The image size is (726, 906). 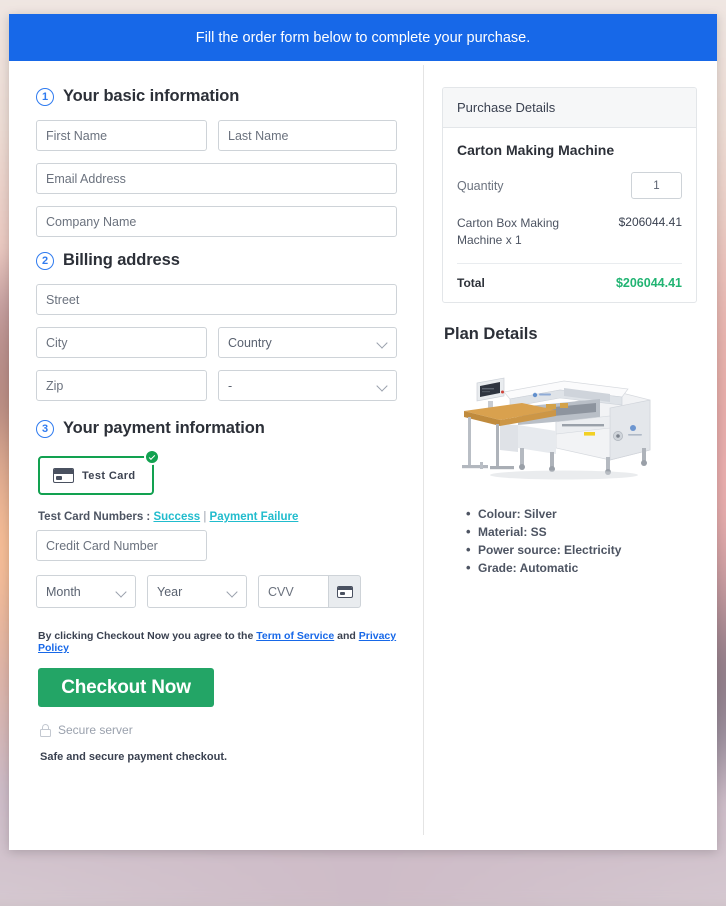 What do you see at coordinates (307, 135) in the screenshot?
I see `last-name-input` at bounding box center [307, 135].